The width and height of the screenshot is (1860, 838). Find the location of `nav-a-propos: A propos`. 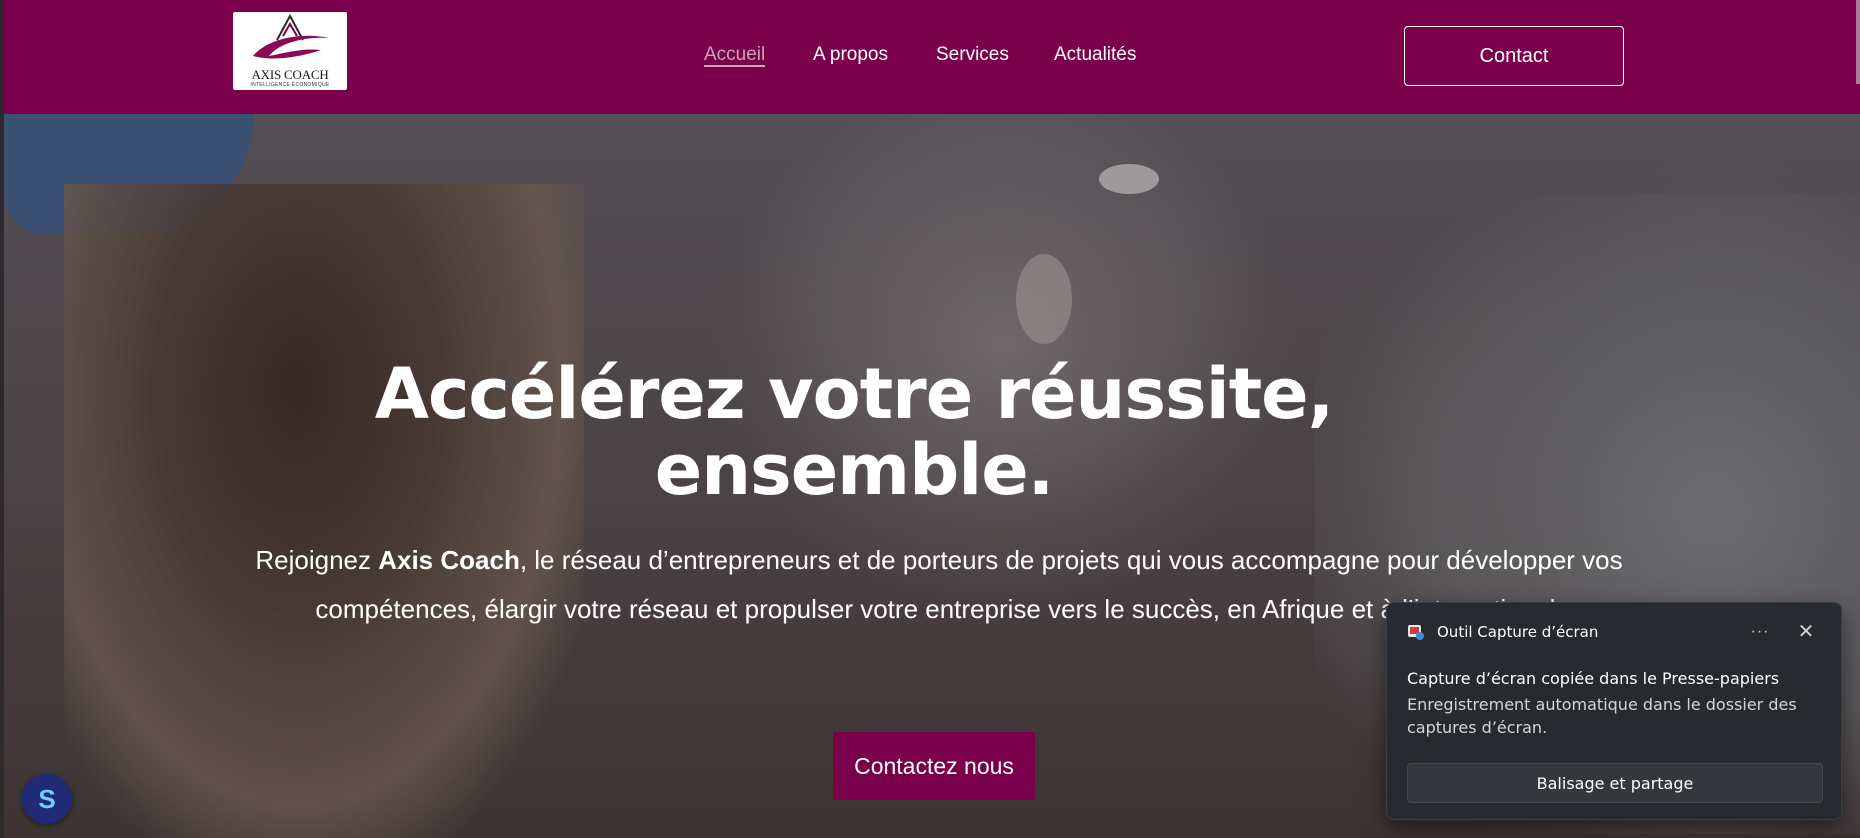

nav-a-propos: A propos is located at coordinates (850, 55).